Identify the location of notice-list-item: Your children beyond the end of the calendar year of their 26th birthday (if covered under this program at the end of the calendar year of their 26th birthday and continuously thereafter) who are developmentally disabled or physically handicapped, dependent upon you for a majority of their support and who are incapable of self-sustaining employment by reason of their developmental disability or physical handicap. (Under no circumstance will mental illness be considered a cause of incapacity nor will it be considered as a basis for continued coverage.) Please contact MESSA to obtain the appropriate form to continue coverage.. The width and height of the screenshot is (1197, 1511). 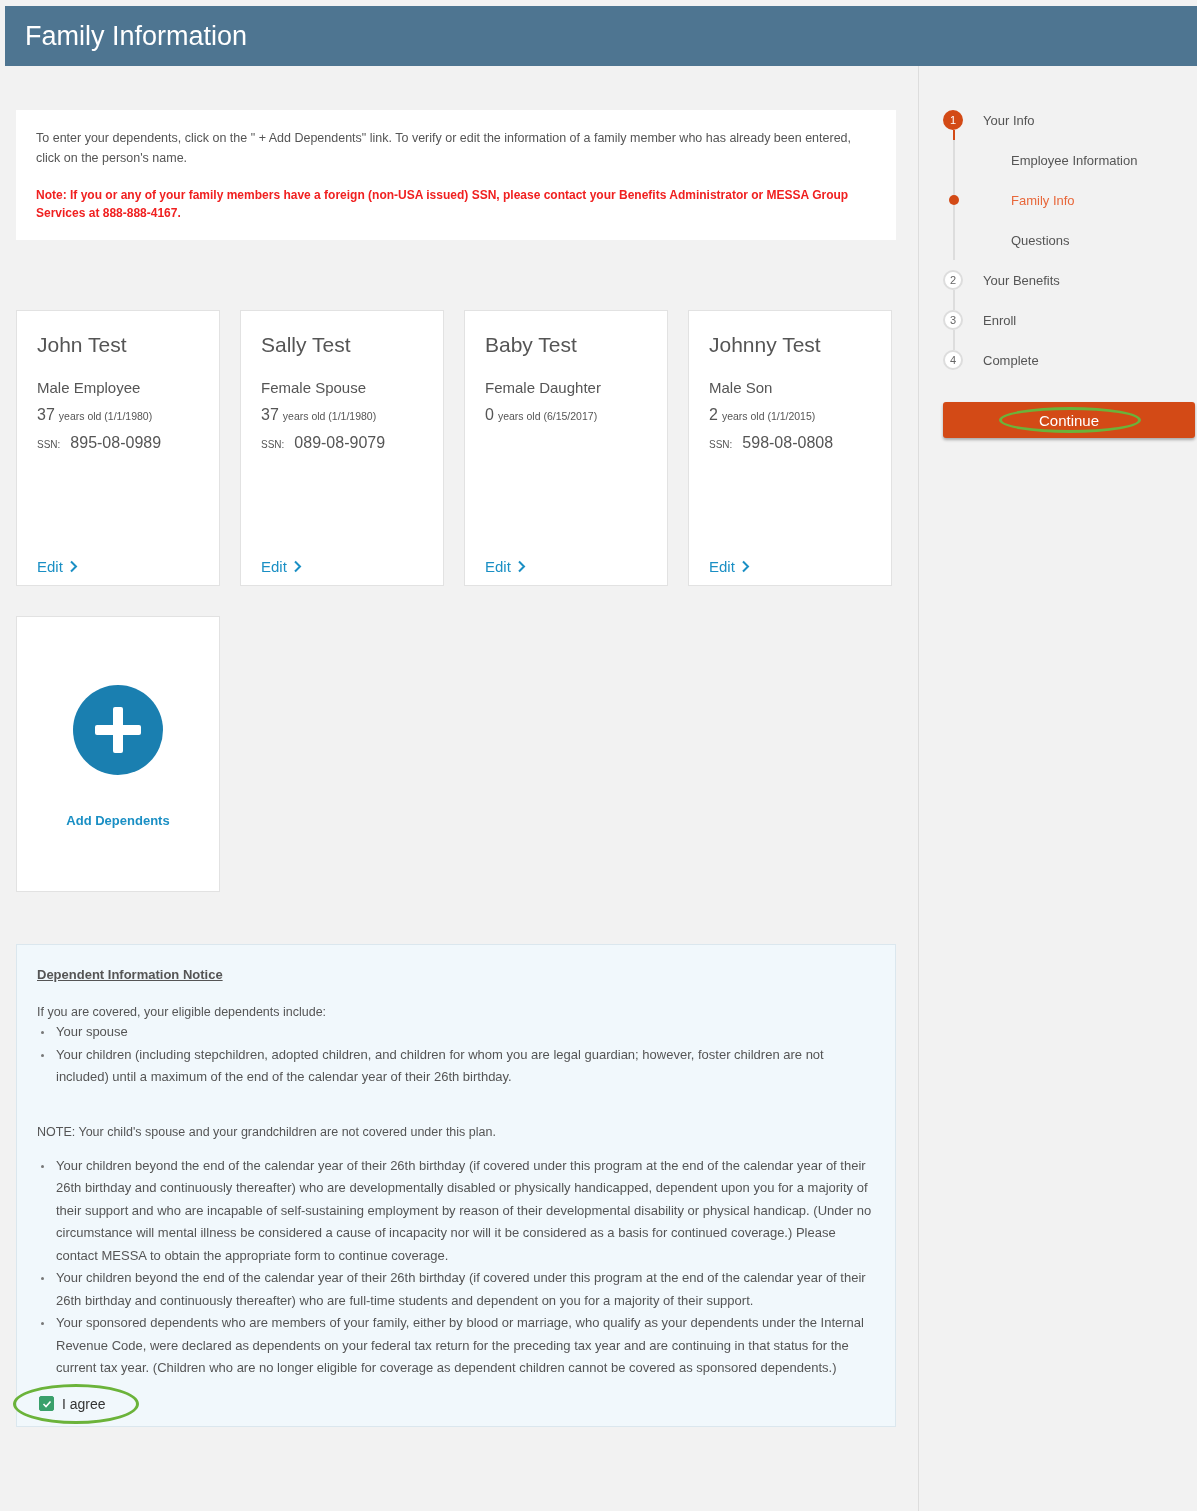
(464, 1210).